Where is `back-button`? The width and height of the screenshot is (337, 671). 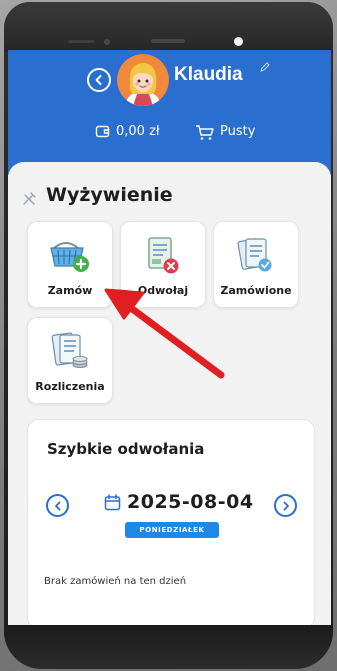 back-button is located at coordinates (99, 80).